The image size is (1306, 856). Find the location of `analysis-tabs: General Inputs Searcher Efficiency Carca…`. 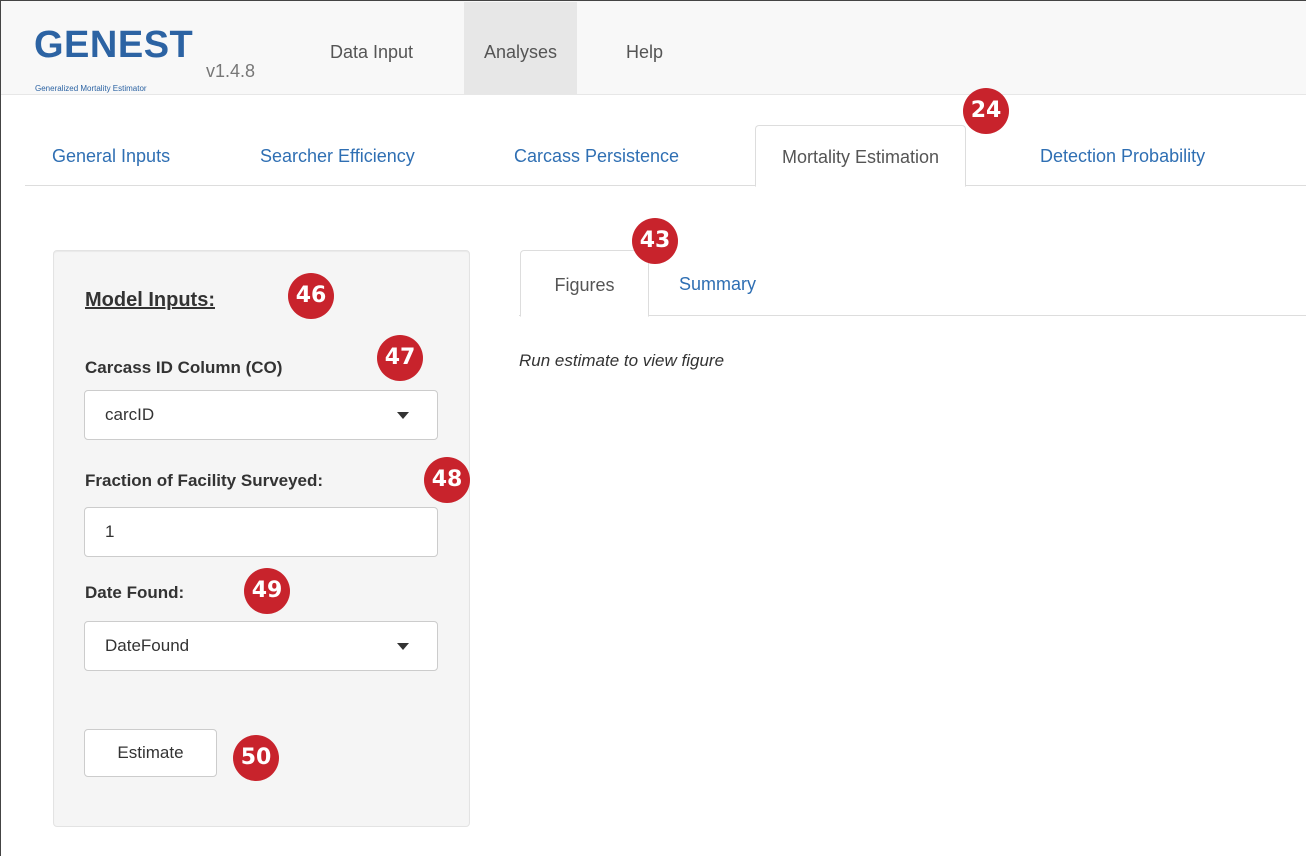

analysis-tabs: General Inputs Searcher Efficiency Carca… is located at coordinates (665, 156).